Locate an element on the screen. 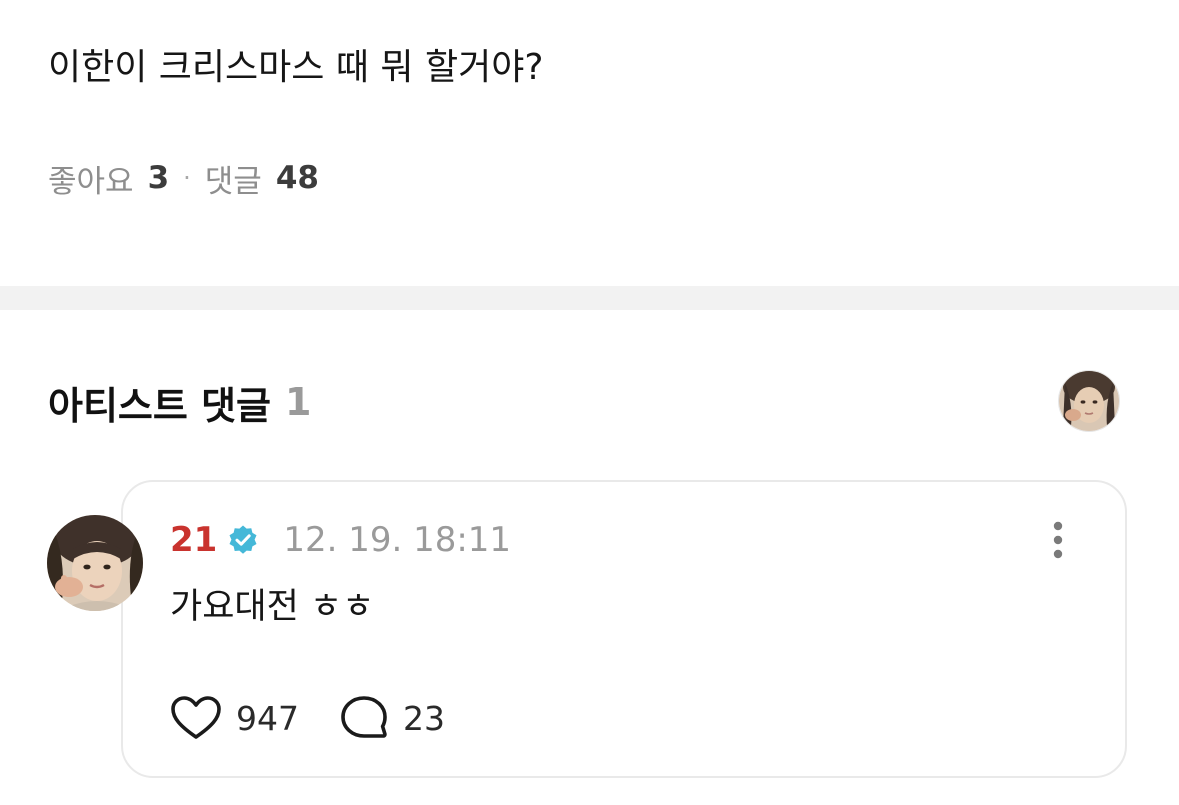 The height and width of the screenshot is (805, 1179). comment-author-name: 21 is located at coordinates (193, 540).